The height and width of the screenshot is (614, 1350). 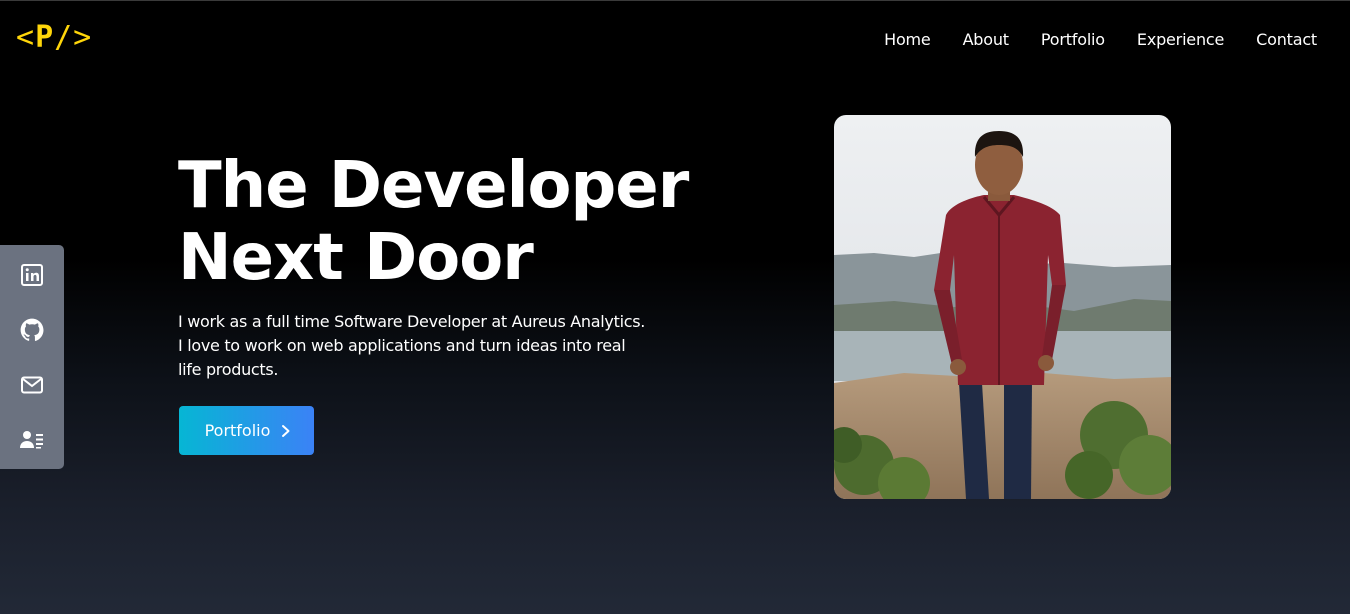 I want to click on github-icon, so click(x=32, y=330).